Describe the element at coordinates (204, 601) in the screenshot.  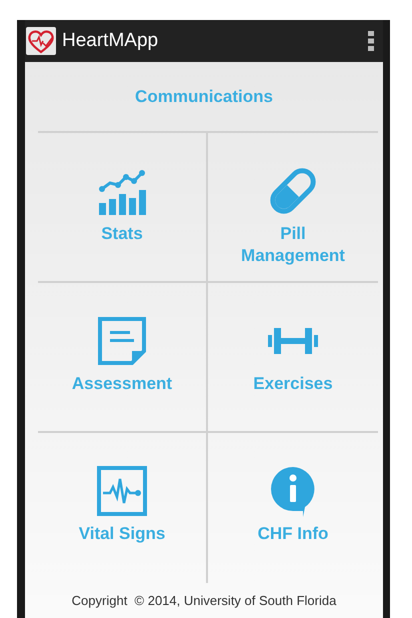
I see `copyright-text: Copyright © 2014, University of South Florida` at that location.